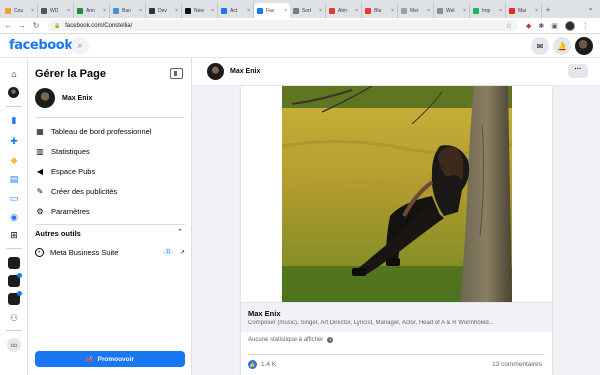 The height and width of the screenshot is (375, 600). What do you see at coordinates (215, 71) in the screenshot?
I see `header-avatar` at bounding box center [215, 71].